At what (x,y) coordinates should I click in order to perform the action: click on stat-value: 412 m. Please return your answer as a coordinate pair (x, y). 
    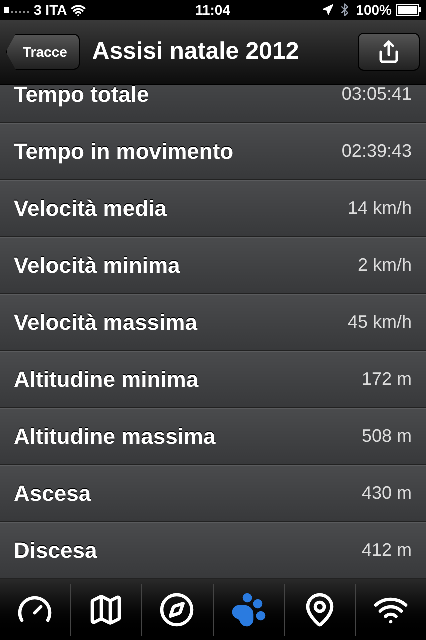
    Looking at the image, I should click on (387, 550).